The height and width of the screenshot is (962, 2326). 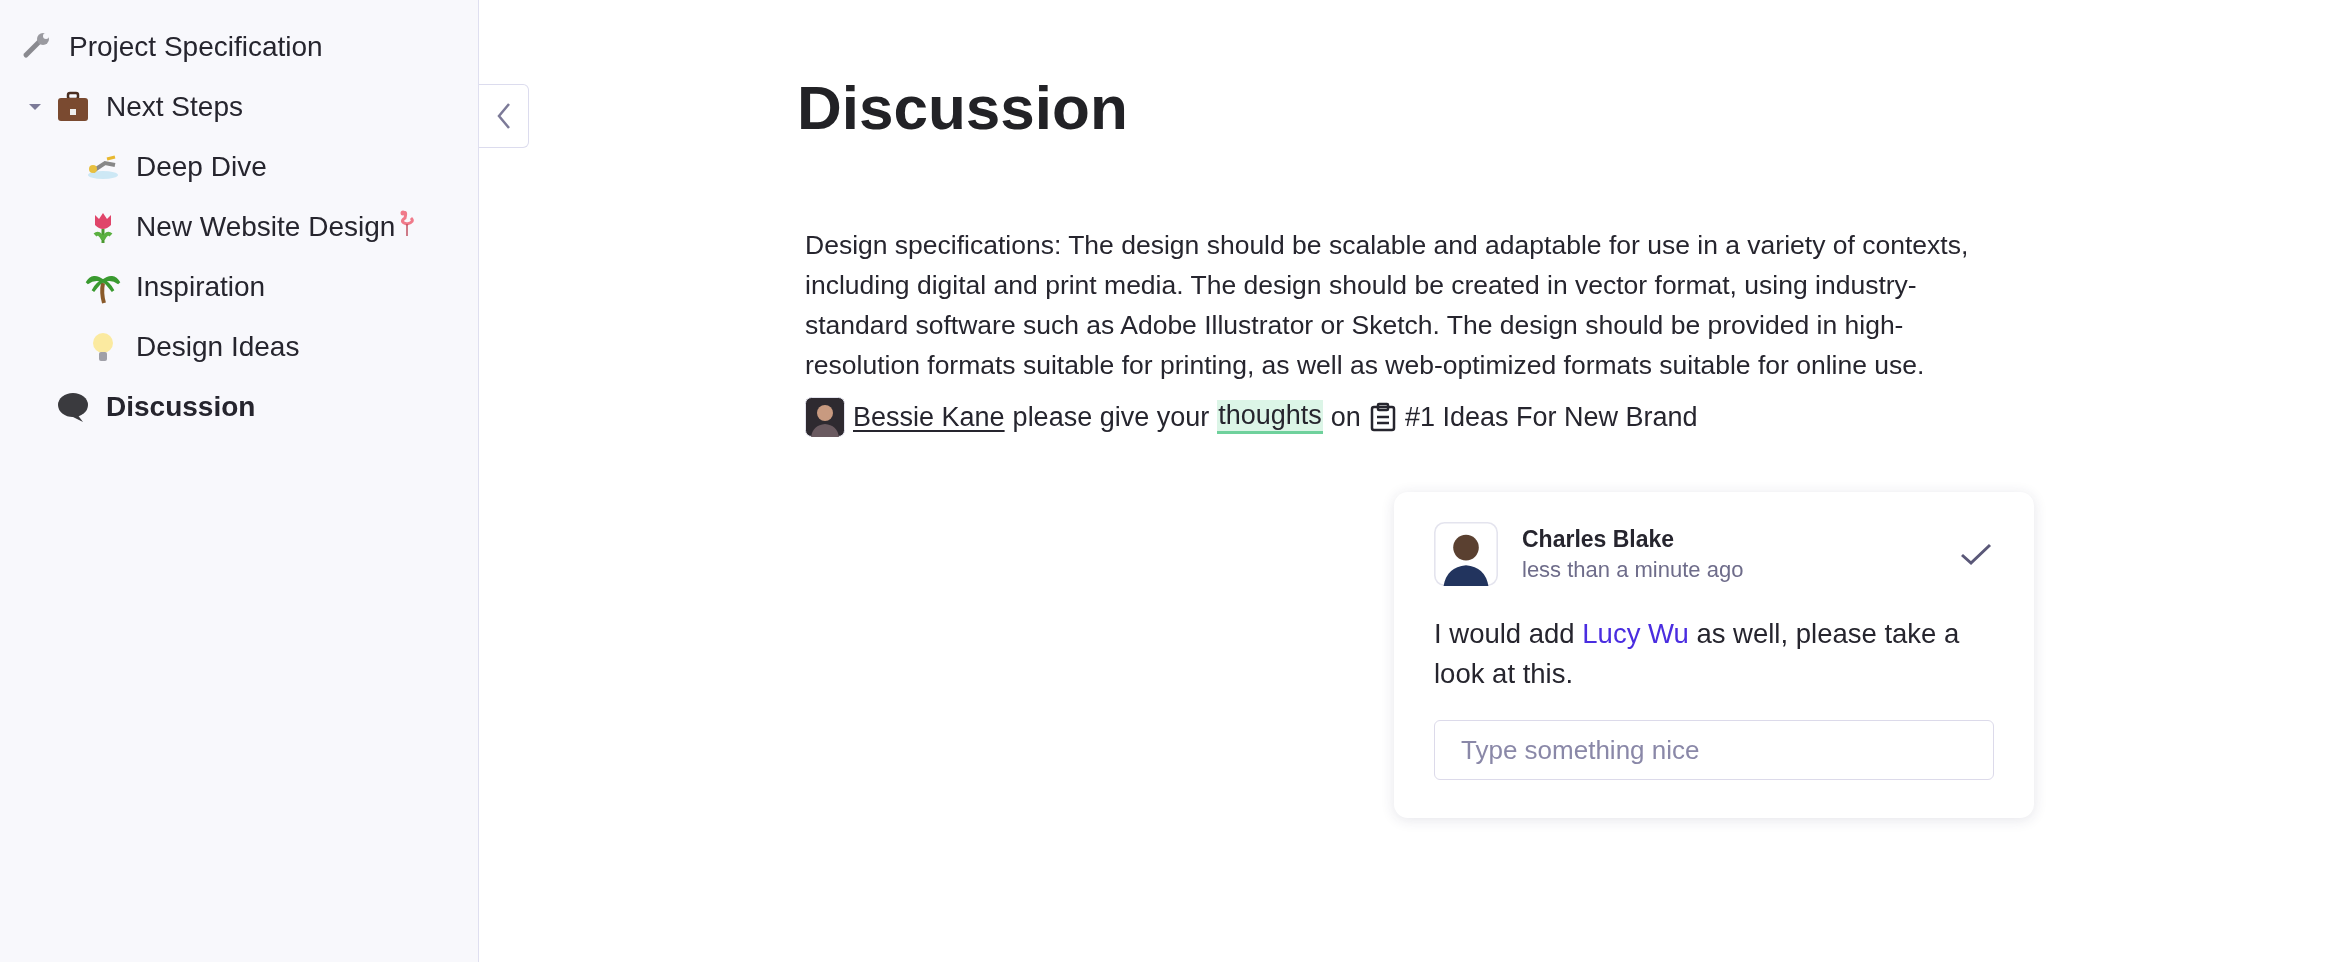 What do you see at coordinates (1387, 305) in the screenshot?
I see `paragraph: Design specifications: The design should be scalable and adaptable for use in a variety of contexts, including digital and print media. The design should be created in vector format, using industry-standard software such as Adobe Illustrator or Sketch. The design should be provided in high-resolution formats suitable for printing, as well as web-optimized formats suitable for online use.` at bounding box center [1387, 305].